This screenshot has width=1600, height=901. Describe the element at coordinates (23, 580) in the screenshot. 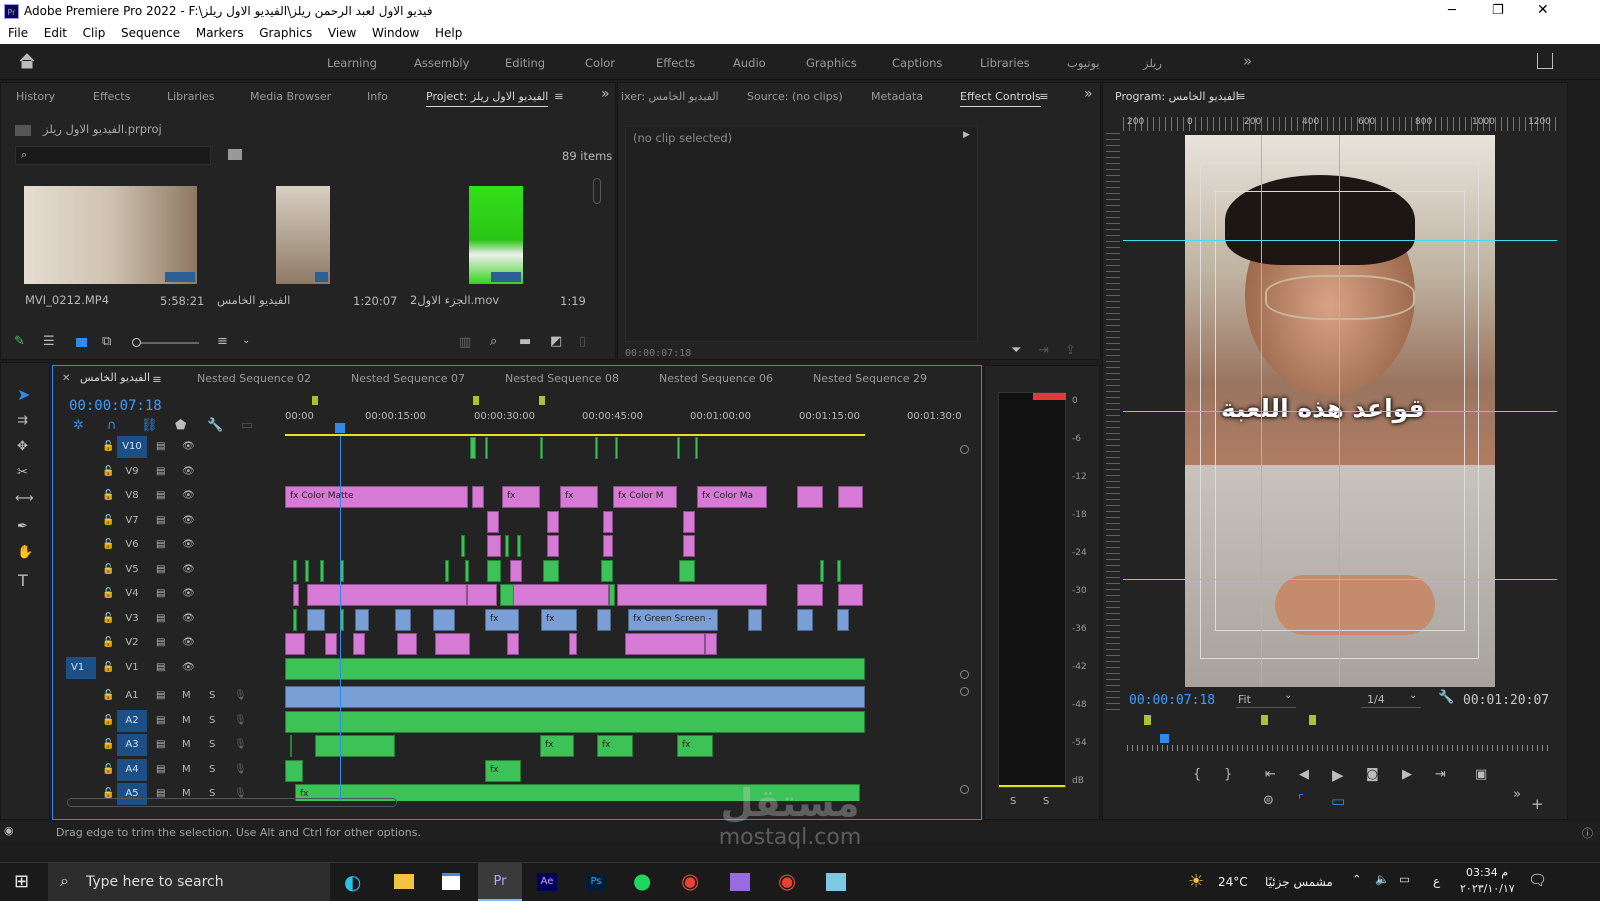

I see `type-tool-icon: T` at that location.